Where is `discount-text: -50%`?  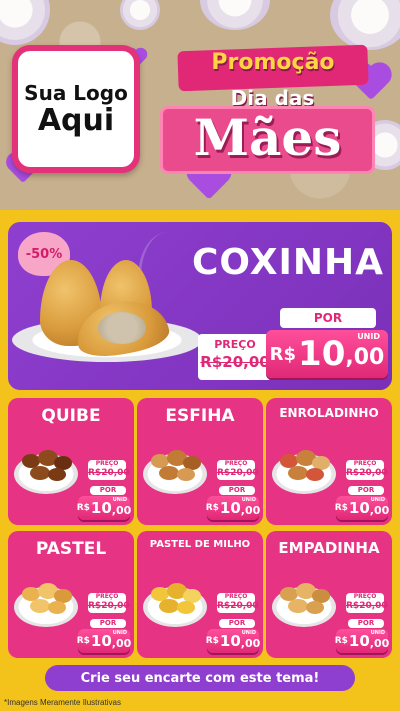
discount-text: -50% is located at coordinates (44, 254).